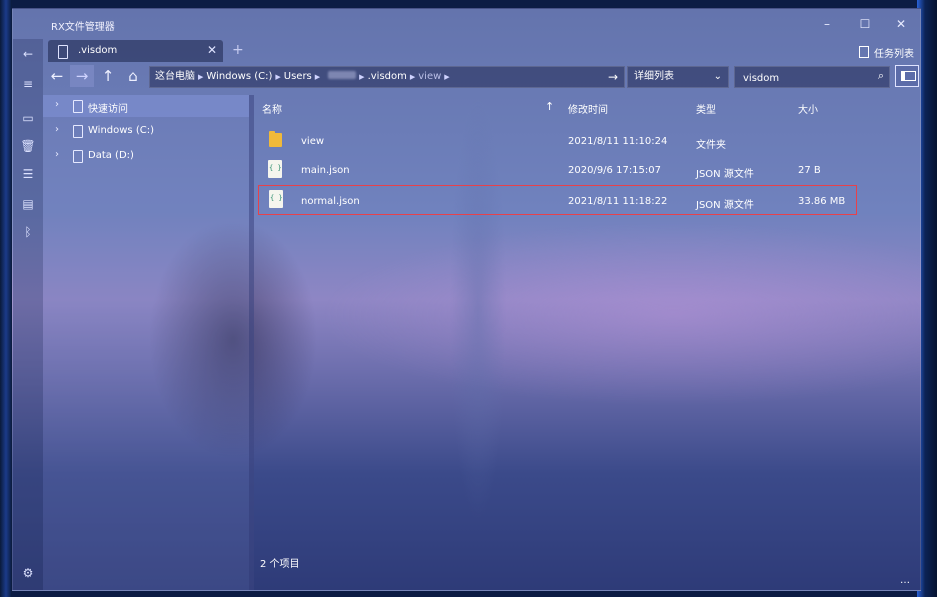 The height and width of the screenshot is (597, 937). I want to click on minimize-button: –, so click(827, 24).